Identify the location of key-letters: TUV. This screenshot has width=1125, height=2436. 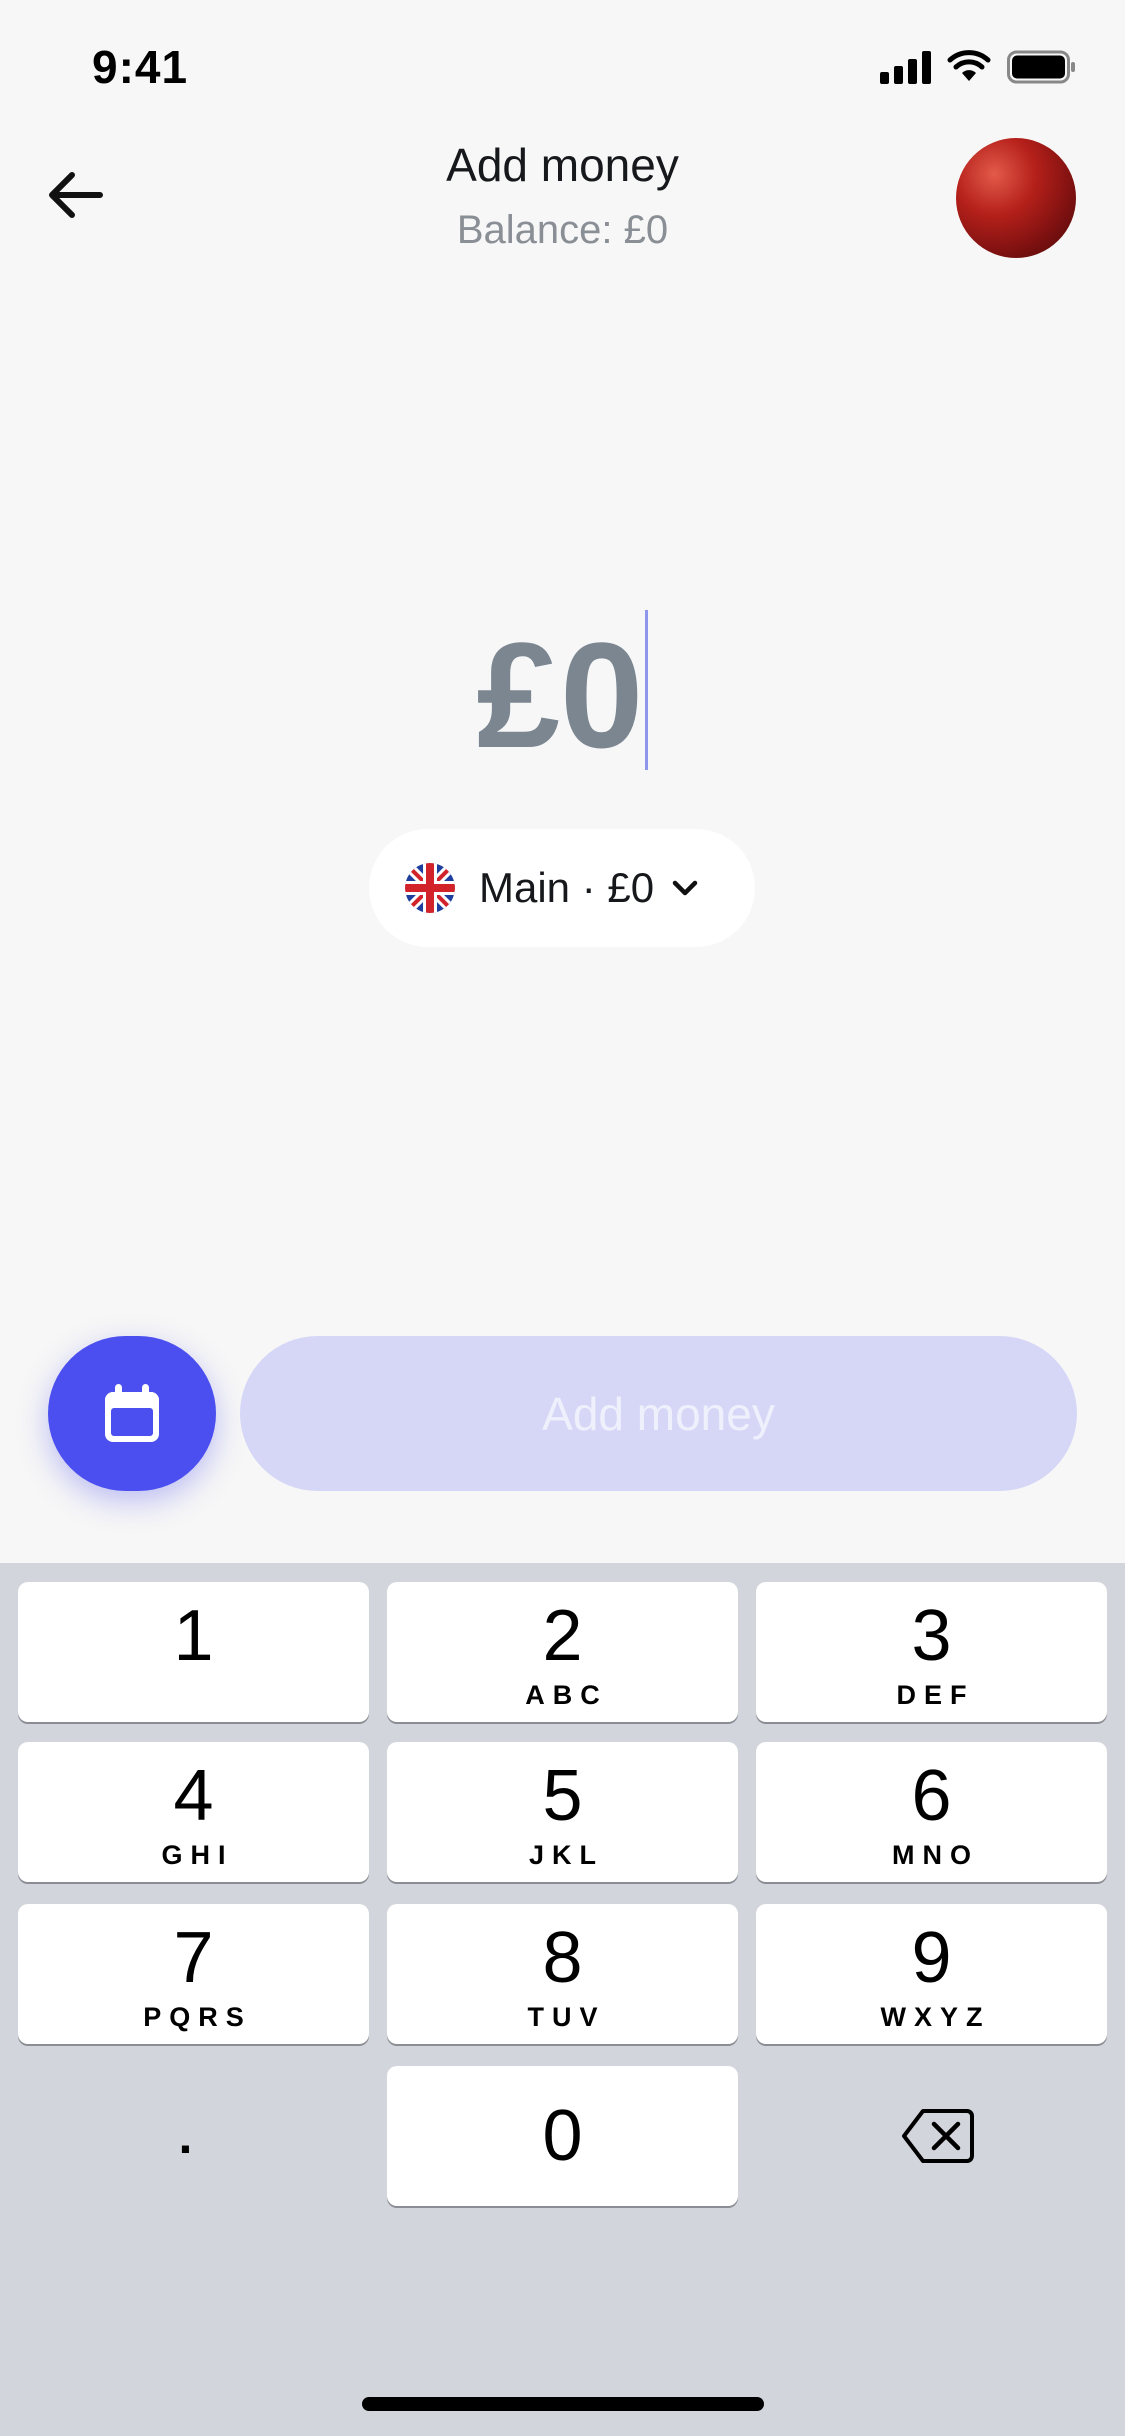
(566, 2017).